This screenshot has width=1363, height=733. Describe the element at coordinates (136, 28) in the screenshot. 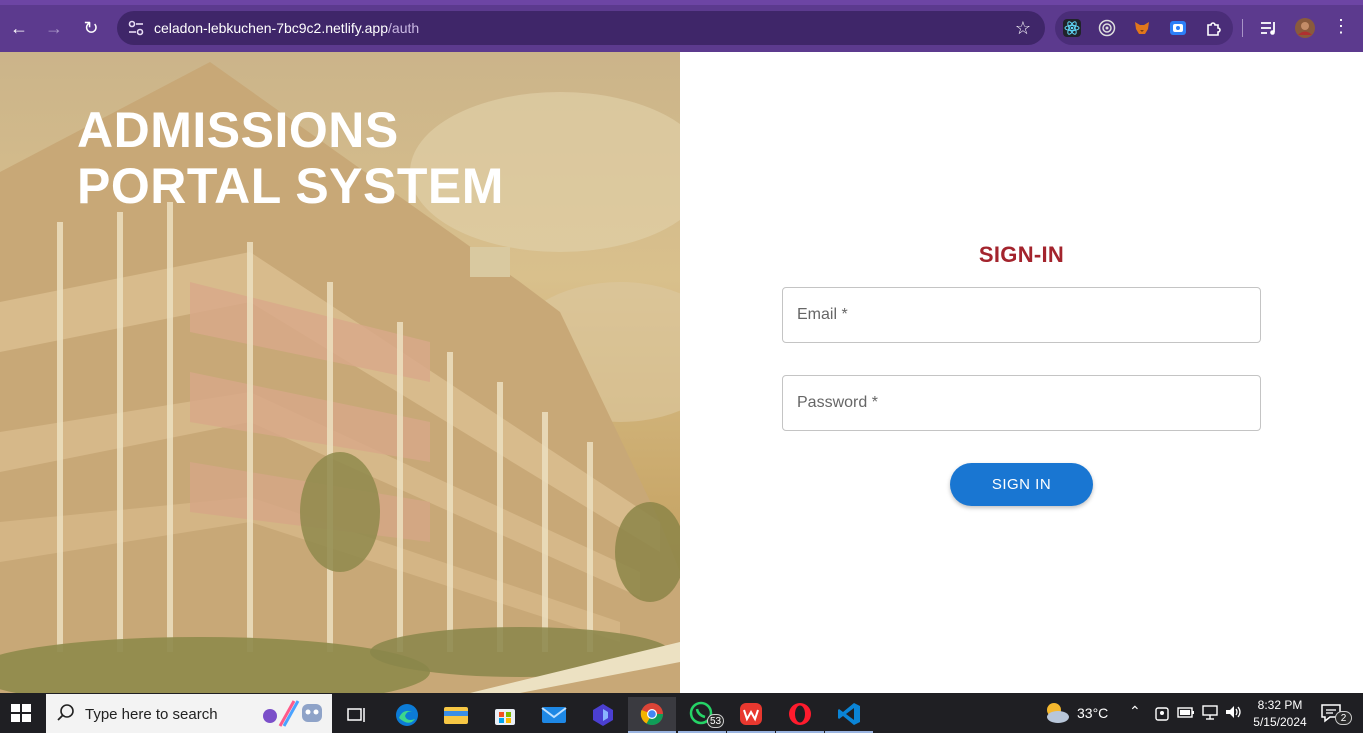

I see `site-settings-icon` at that location.